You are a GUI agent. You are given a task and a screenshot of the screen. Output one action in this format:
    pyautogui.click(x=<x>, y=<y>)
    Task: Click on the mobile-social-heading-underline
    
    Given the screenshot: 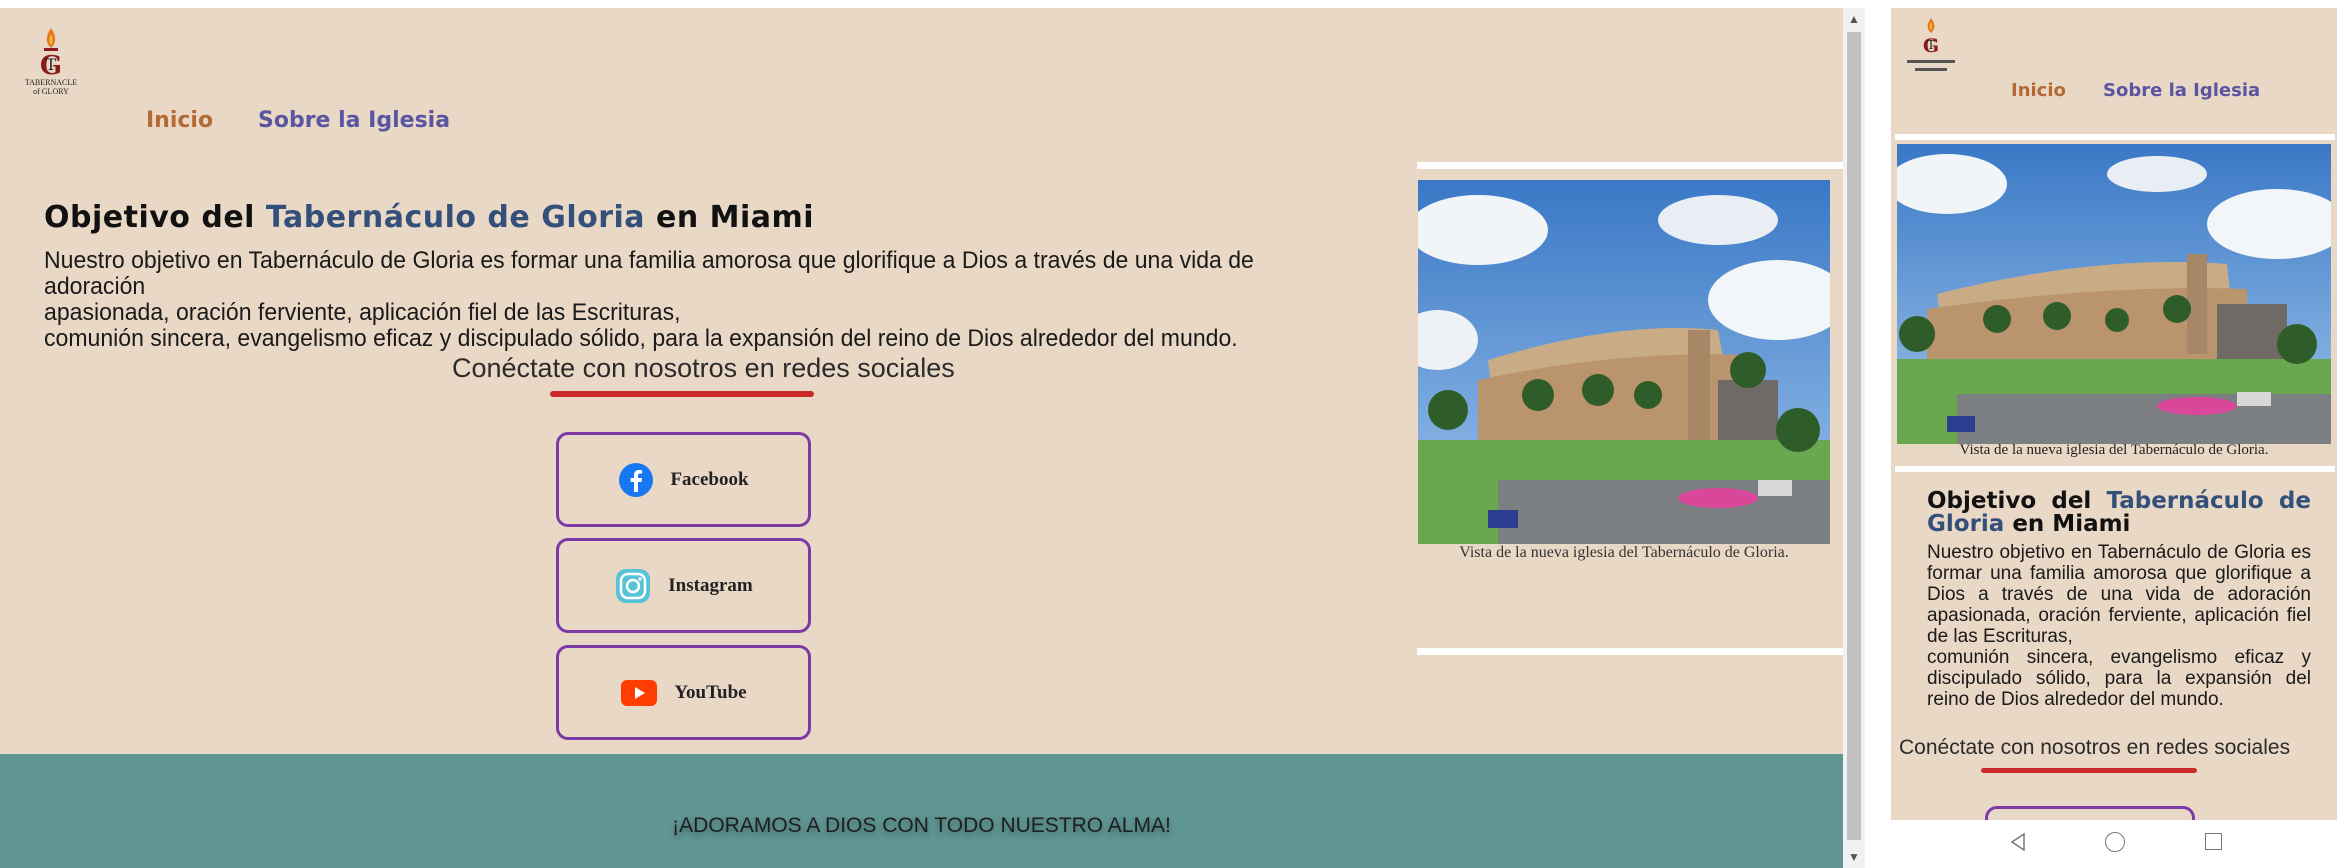 What is the action you would take?
    pyautogui.click(x=2089, y=770)
    